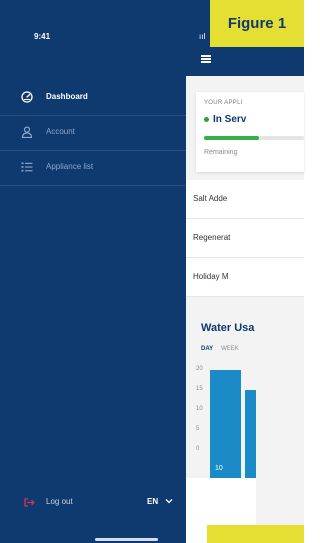  I want to click on appliance-status-card: YOUR APPLI In Serv Remaining, so click(250, 132).